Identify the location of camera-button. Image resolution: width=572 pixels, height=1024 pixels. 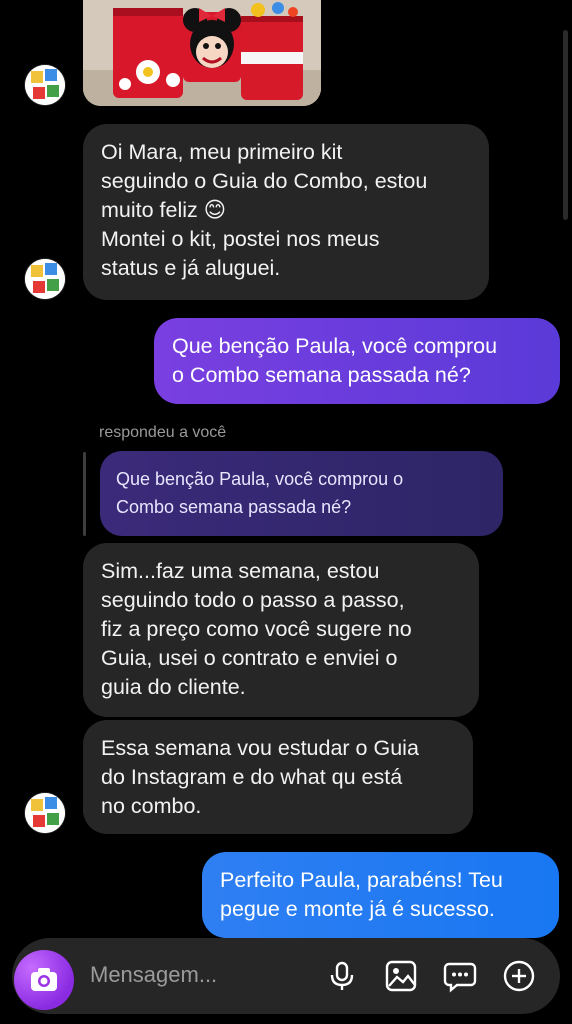
(44, 980).